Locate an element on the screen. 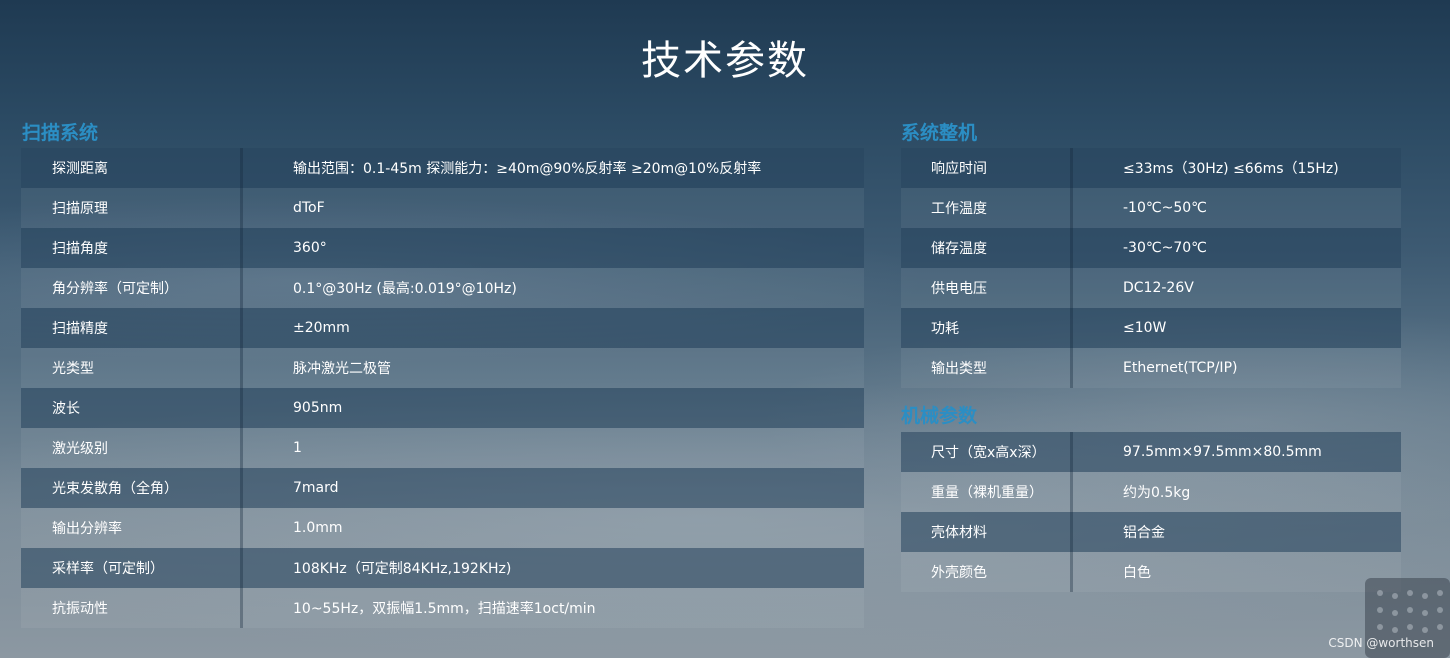 The width and height of the screenshot is (1450, 658). table-row: 工作温度 -10℃~50℃ is located at coordinates (1151, 208).